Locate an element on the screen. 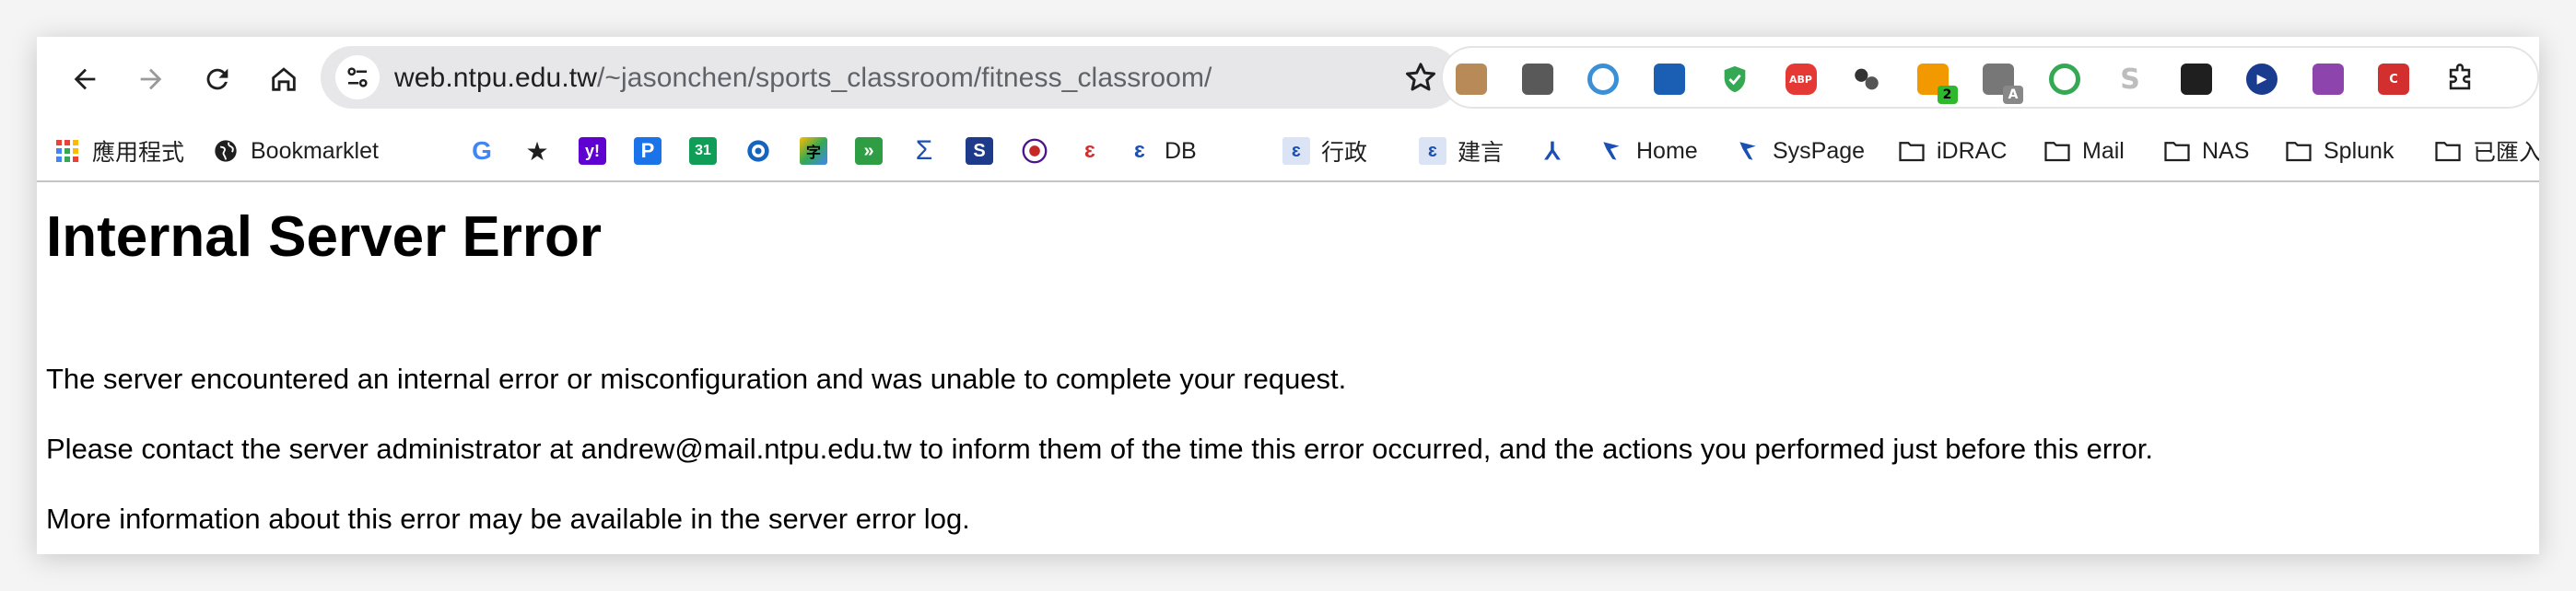  forward-button is located at coordinates (151, 79).